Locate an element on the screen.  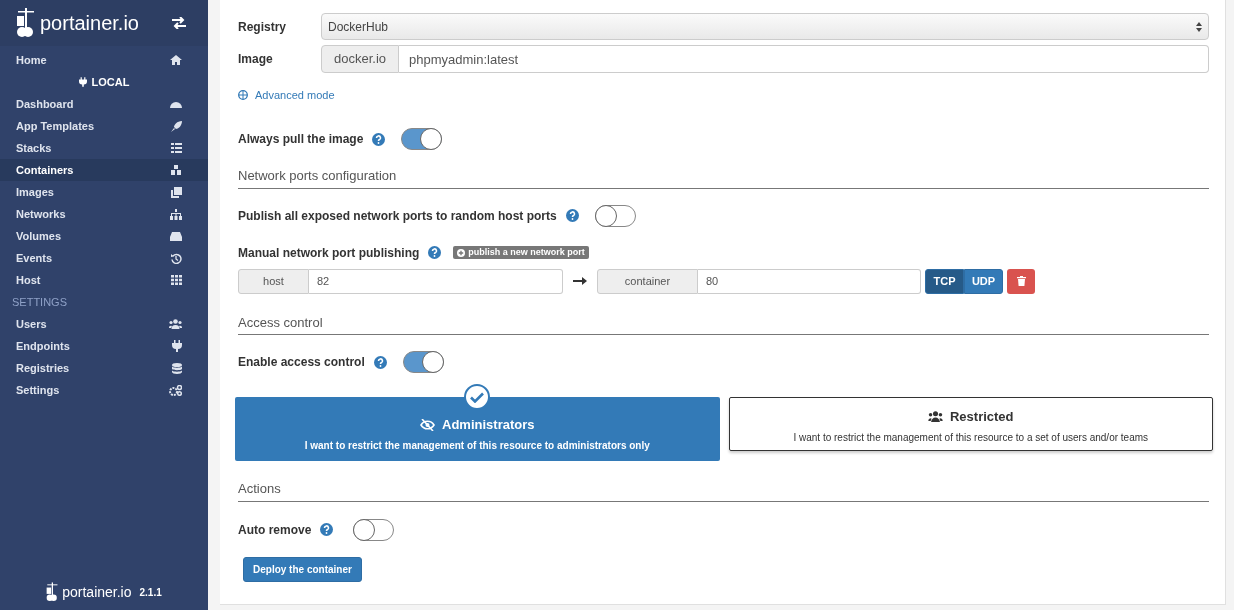
field-label: Manual network port publishing is located at coordinates (329, 253).